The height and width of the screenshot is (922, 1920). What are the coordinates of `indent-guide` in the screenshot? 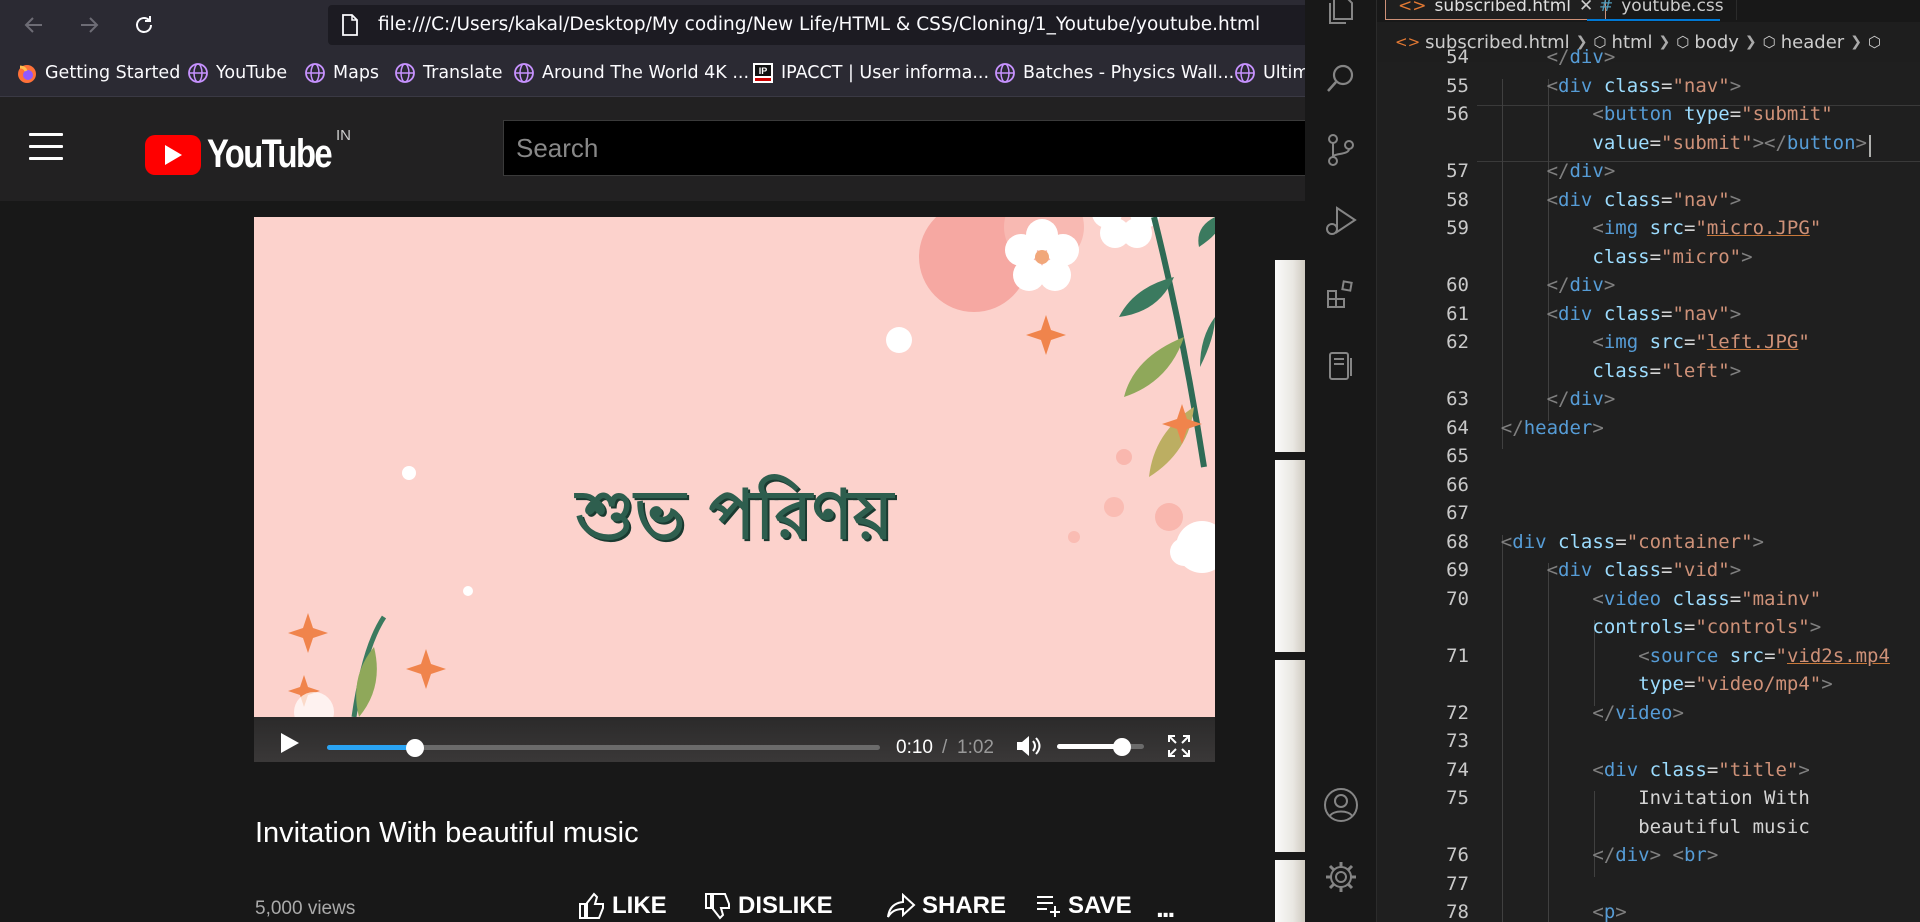 It's located at (1502, 728).